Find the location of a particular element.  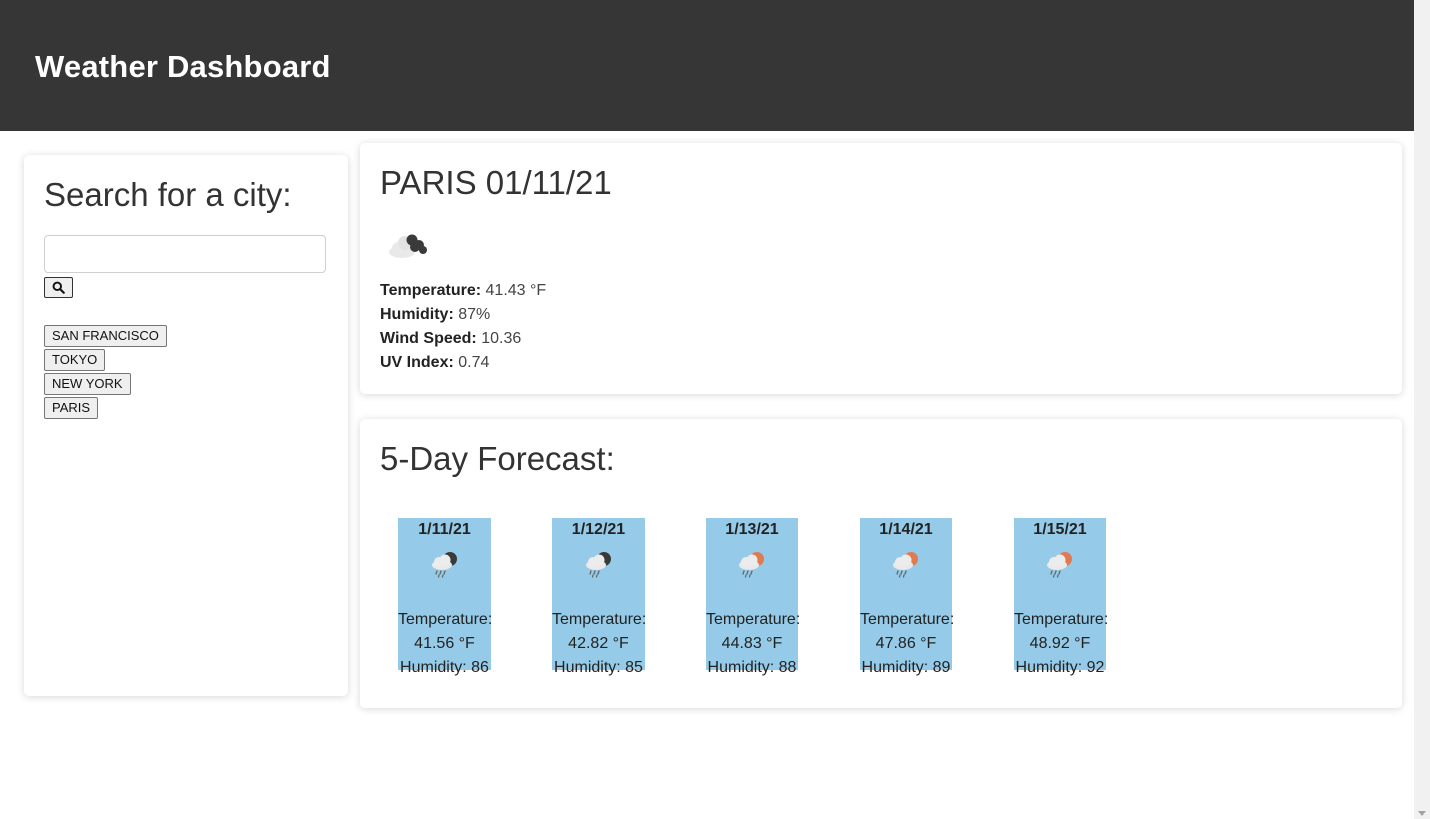

temperature-value: 41.43 °F is located at coordinates (516, 290).